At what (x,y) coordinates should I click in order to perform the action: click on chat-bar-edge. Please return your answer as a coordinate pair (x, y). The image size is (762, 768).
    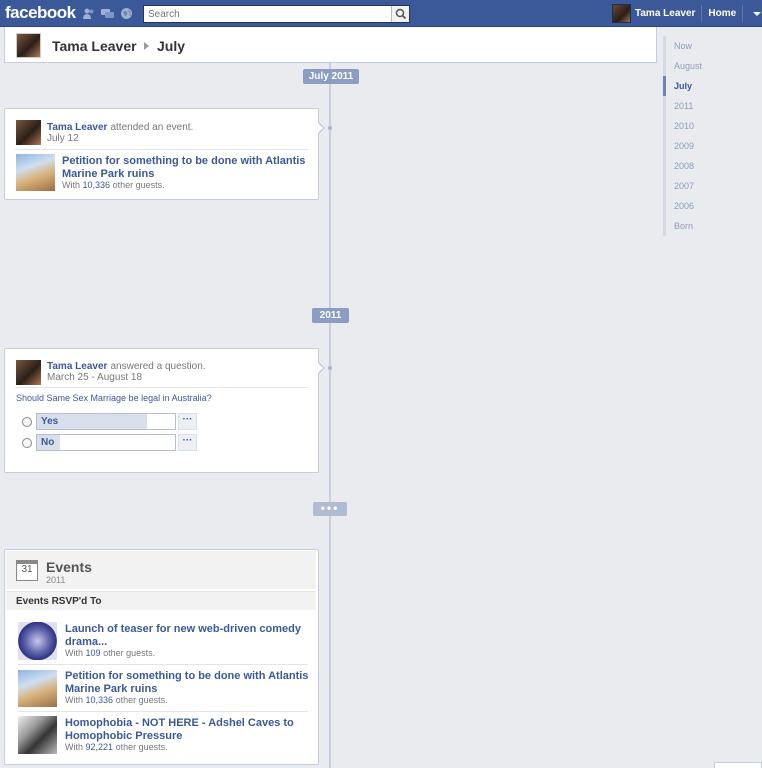
    Looking at the image, I should click on (738, 765).